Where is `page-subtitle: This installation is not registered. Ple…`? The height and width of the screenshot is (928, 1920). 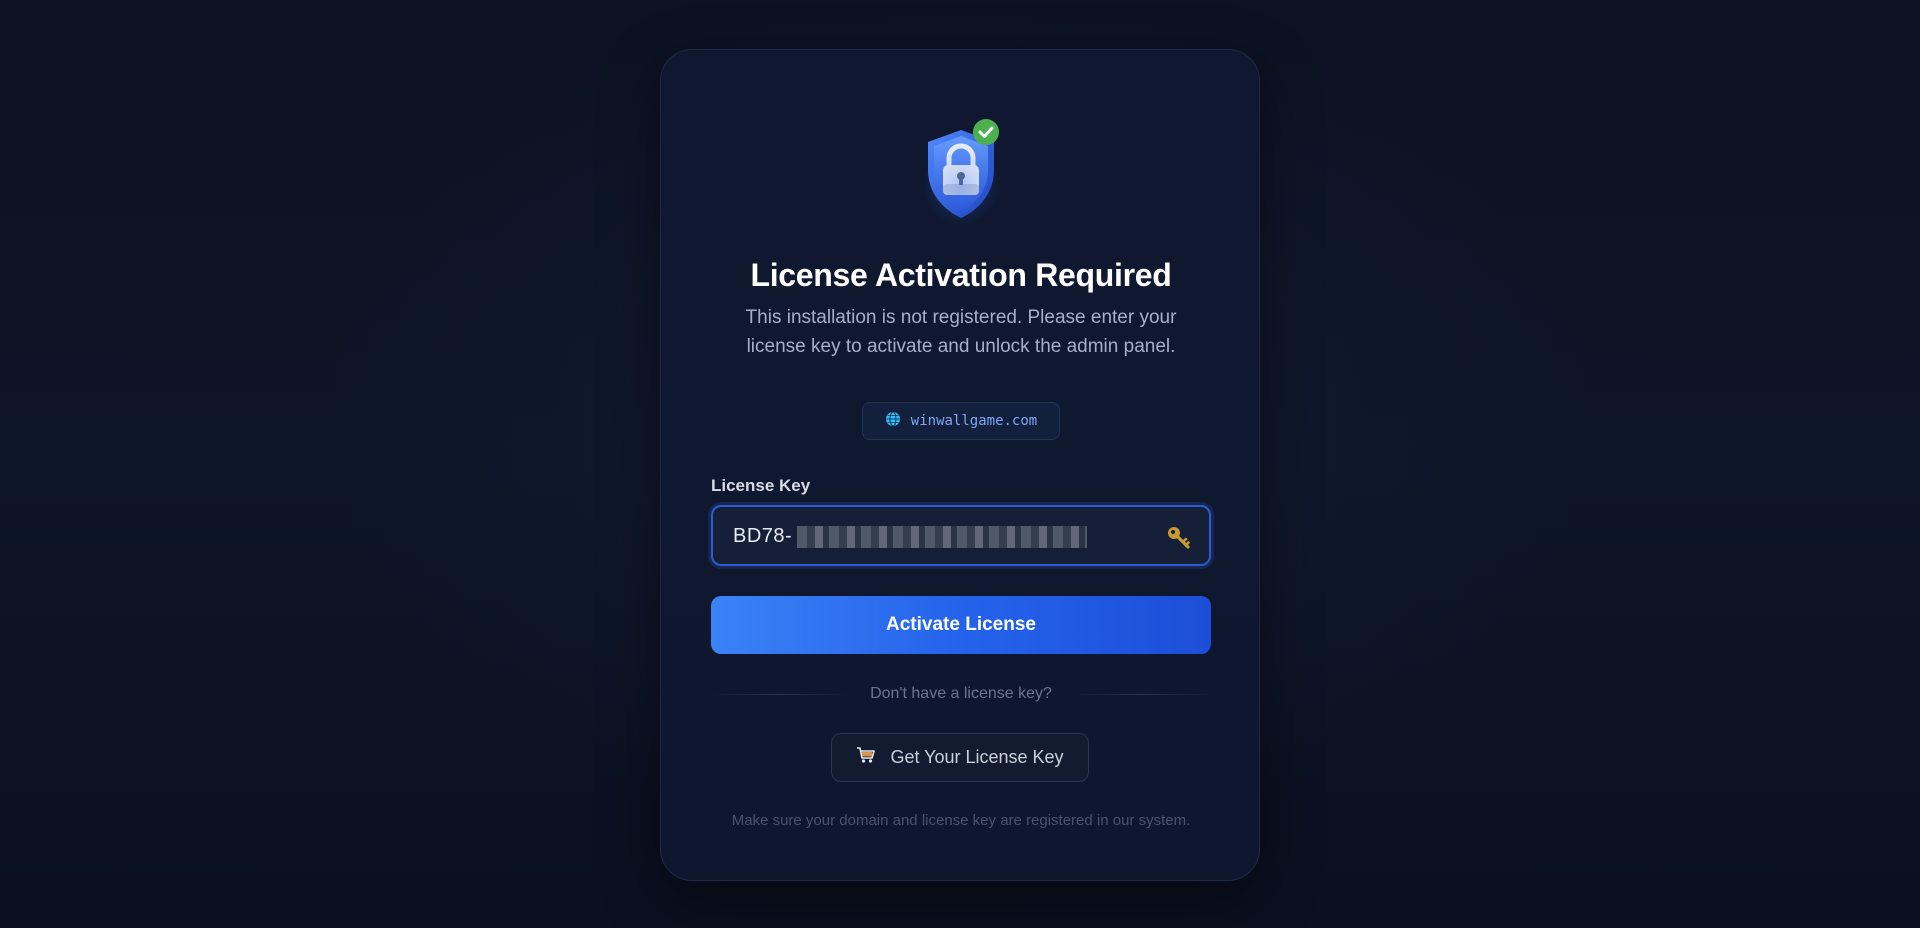
page-subtitle: This installation is not registered. Ple… is located at coordinates (961, 332).